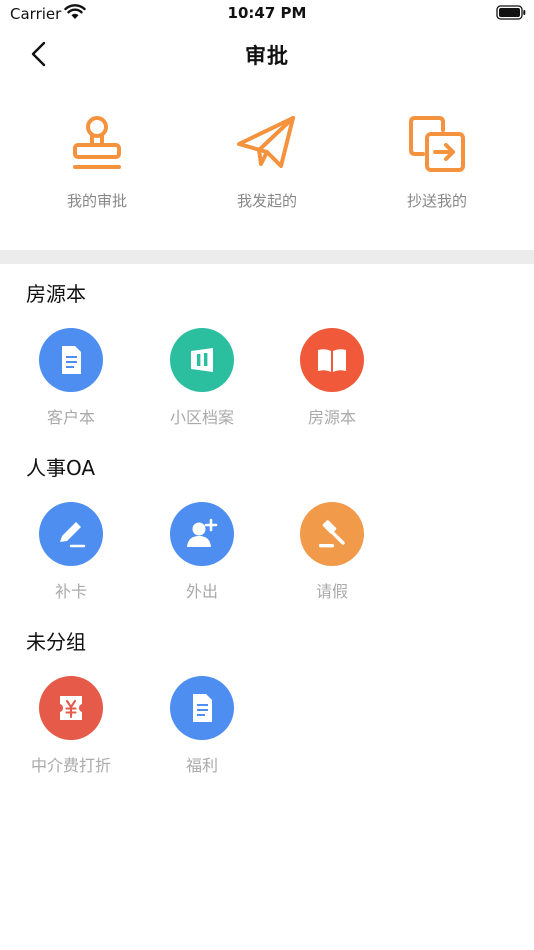  I want to click on gavel-icon, so click(332, 534).